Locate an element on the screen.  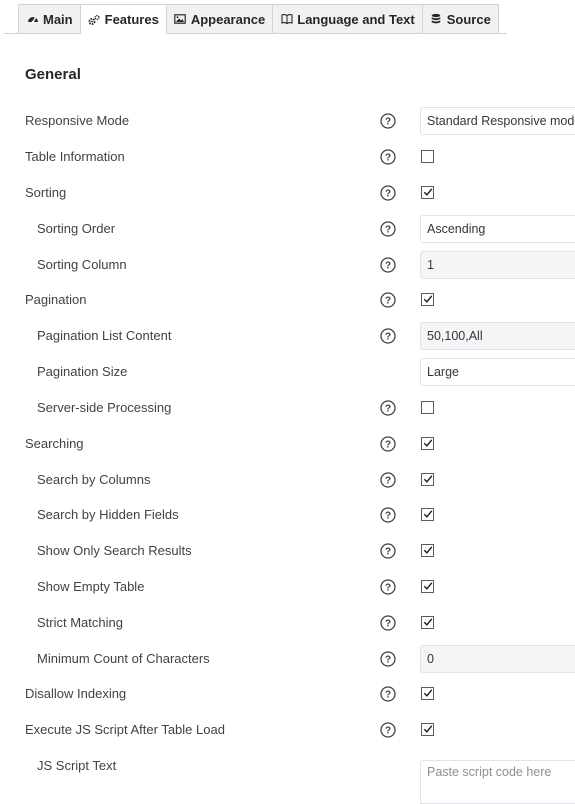
strict-matching-checkbox is located at coordinates (427, 622).